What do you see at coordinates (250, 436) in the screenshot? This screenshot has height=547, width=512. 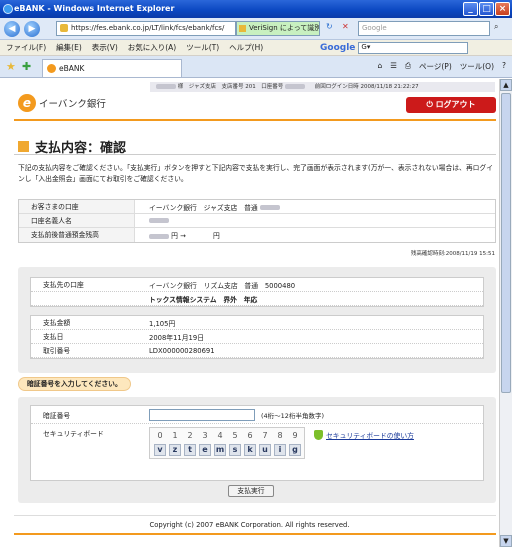 I see `keypad-digit-key: 6` at bounding box center [250, 436].